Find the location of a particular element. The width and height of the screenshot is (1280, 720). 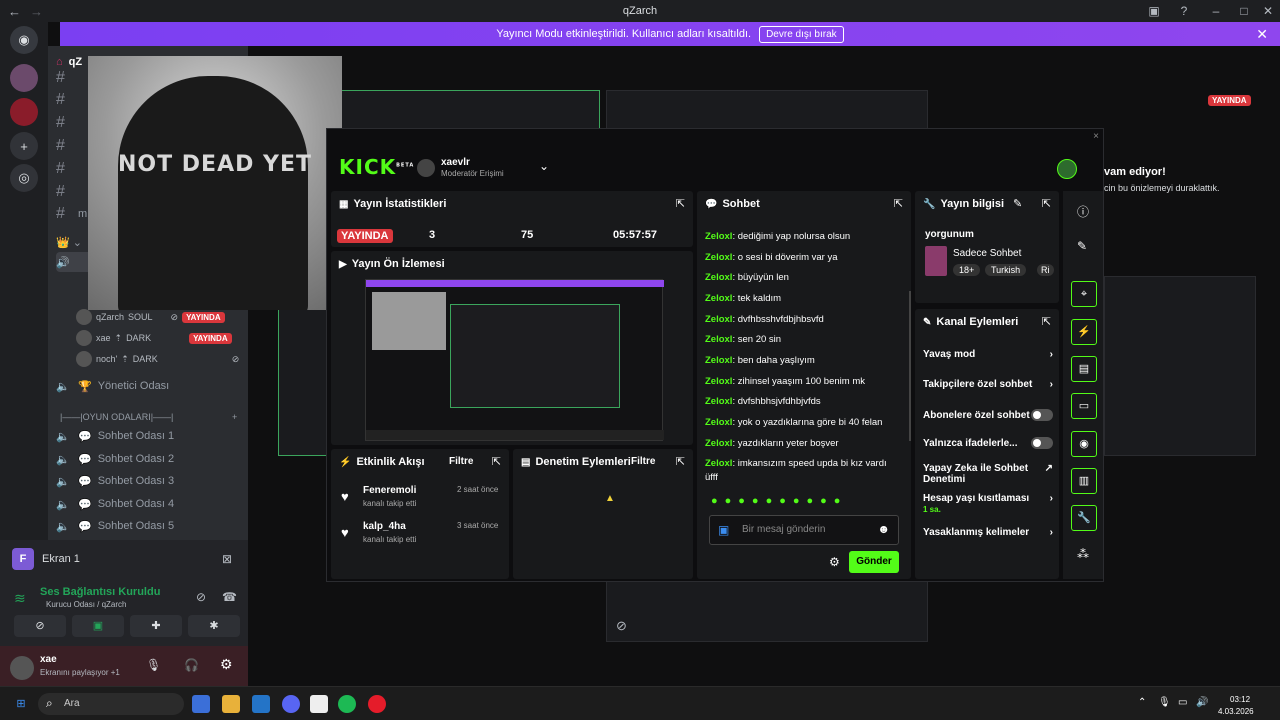

banned-words-row: Yasaklanmış kelimeler › is located at coordinates (988, 532).